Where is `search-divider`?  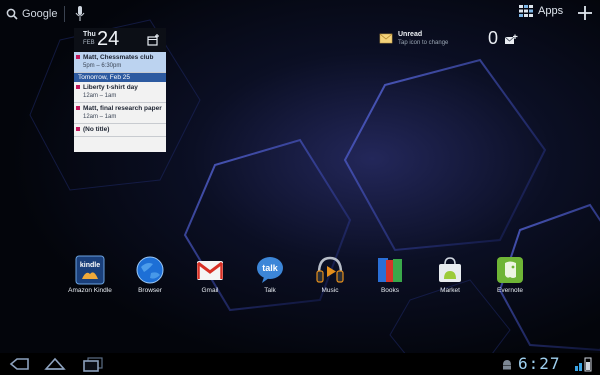
search-divider is located at coordinates (64, 14).